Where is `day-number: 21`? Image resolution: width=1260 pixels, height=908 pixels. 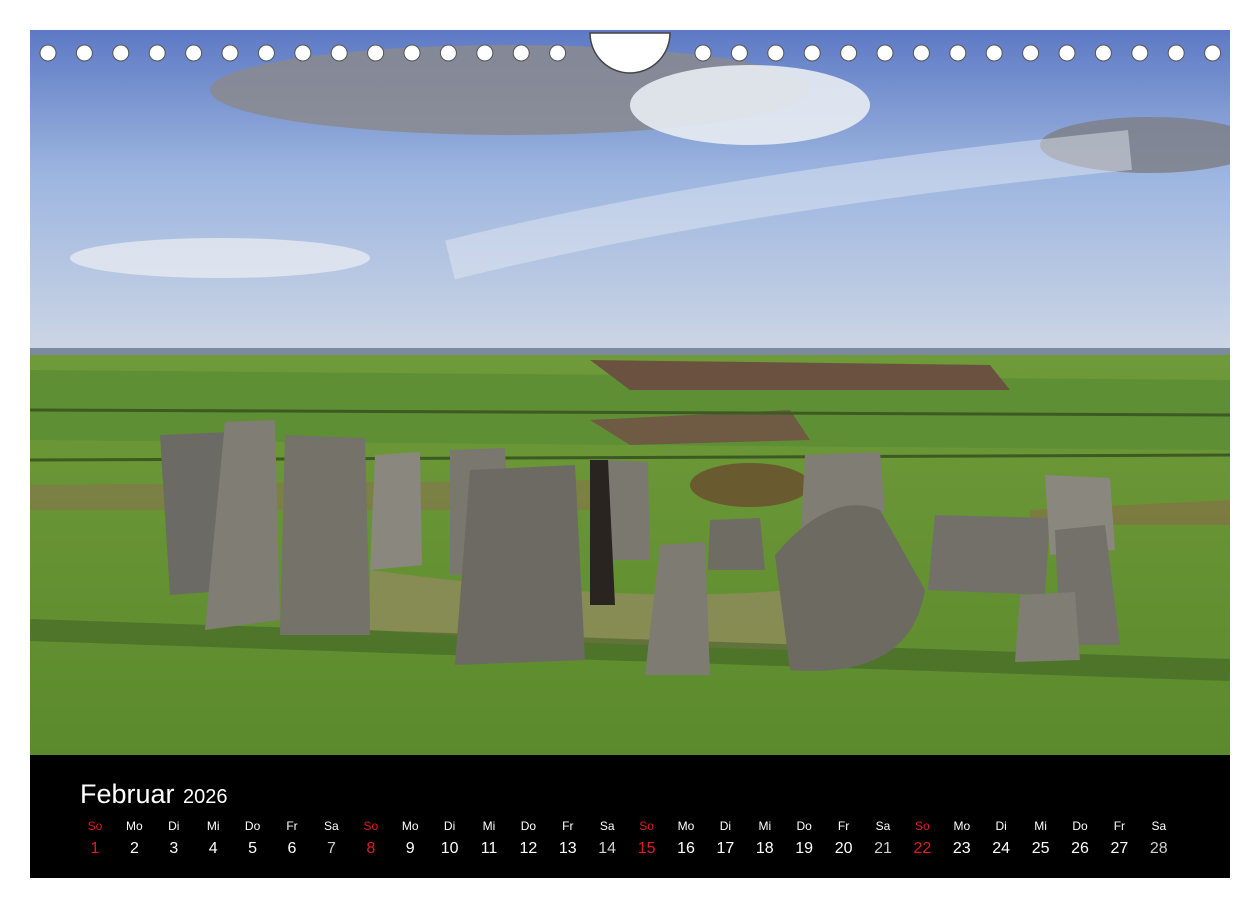 day-number: 21 is located at coordinates (883, 848).